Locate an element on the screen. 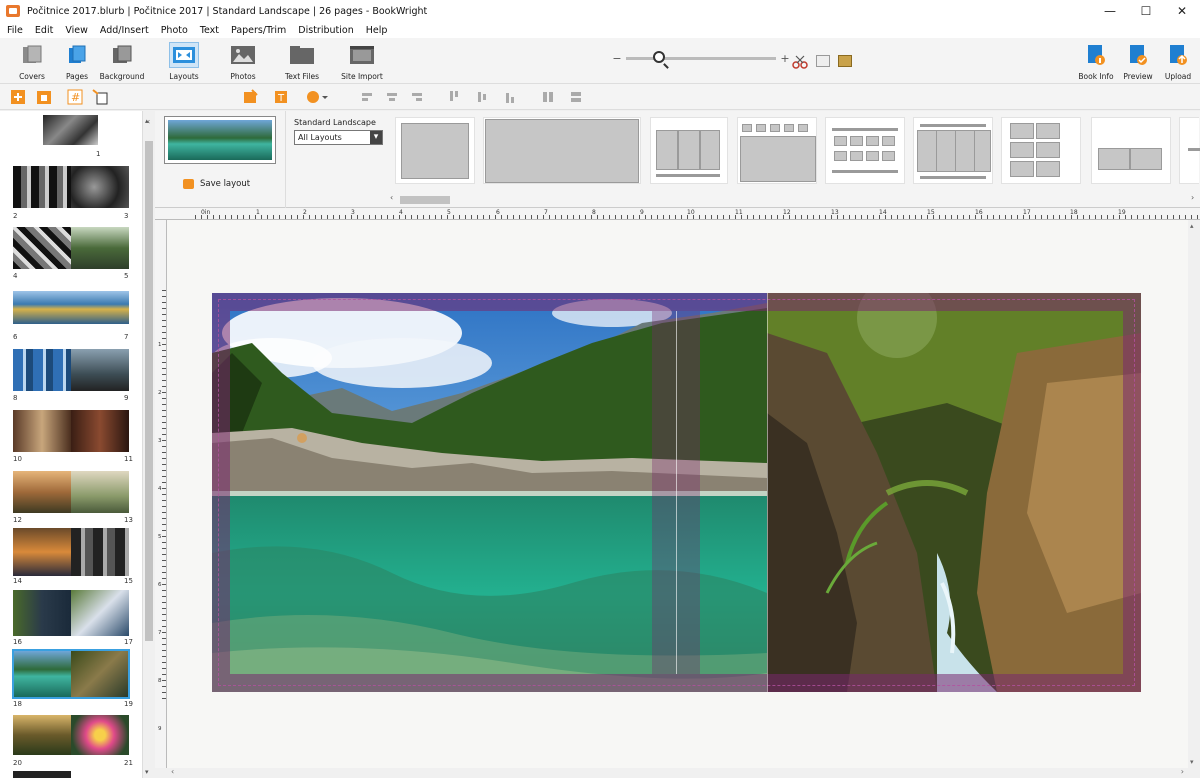  add-photo-box-icon is located at coordinates (251, 97).